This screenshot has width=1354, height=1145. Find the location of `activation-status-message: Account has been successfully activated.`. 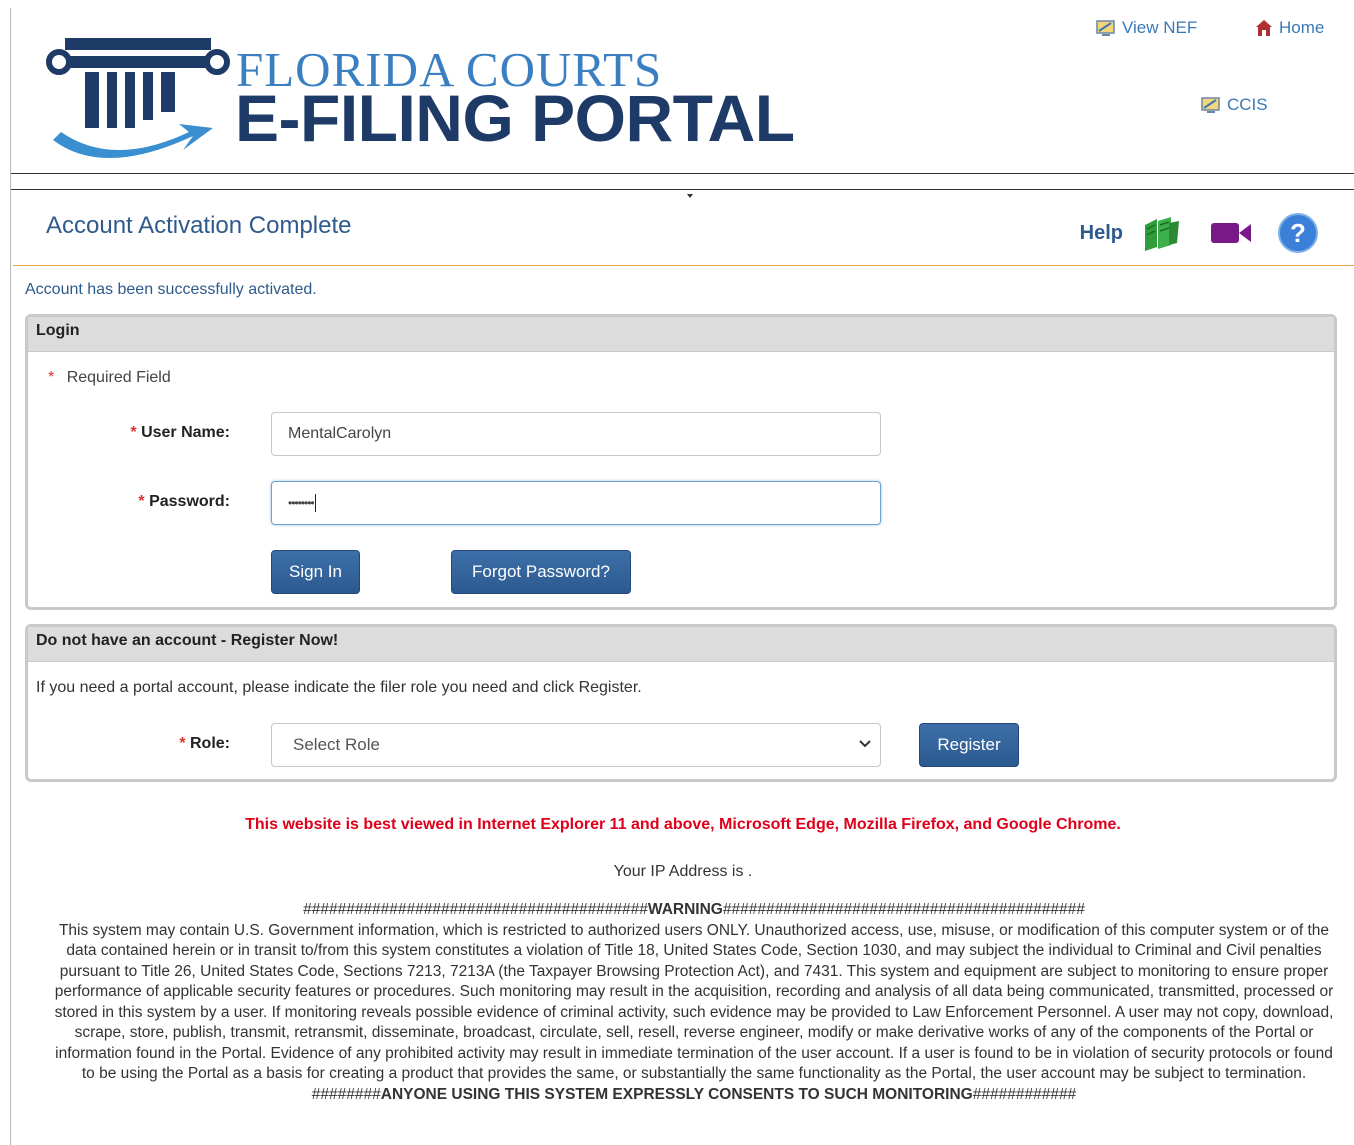

activation-status-message: Account has been successfully activated. is located at coordinates (171, 289).